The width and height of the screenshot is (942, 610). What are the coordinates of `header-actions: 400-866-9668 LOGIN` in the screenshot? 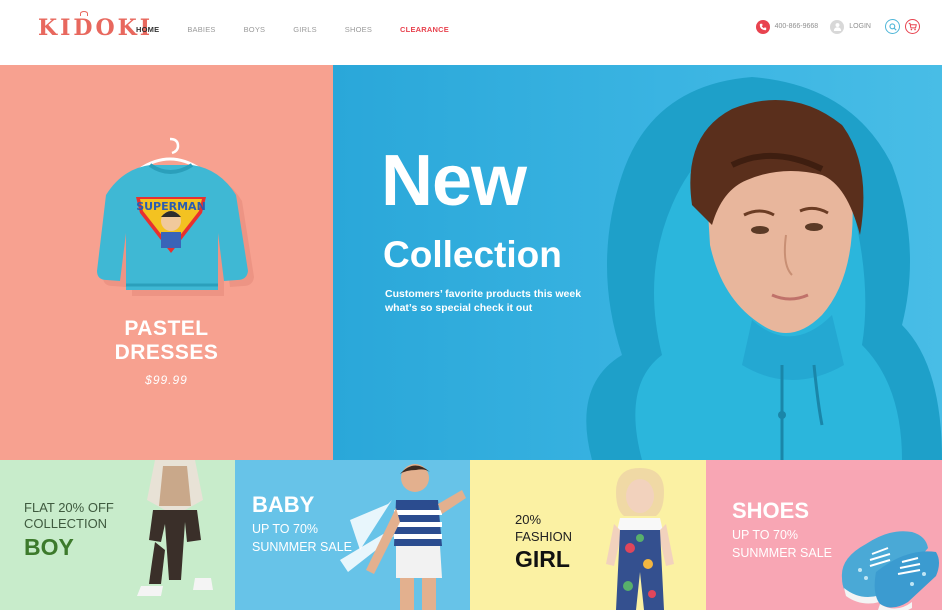 It's located at (837, 26).